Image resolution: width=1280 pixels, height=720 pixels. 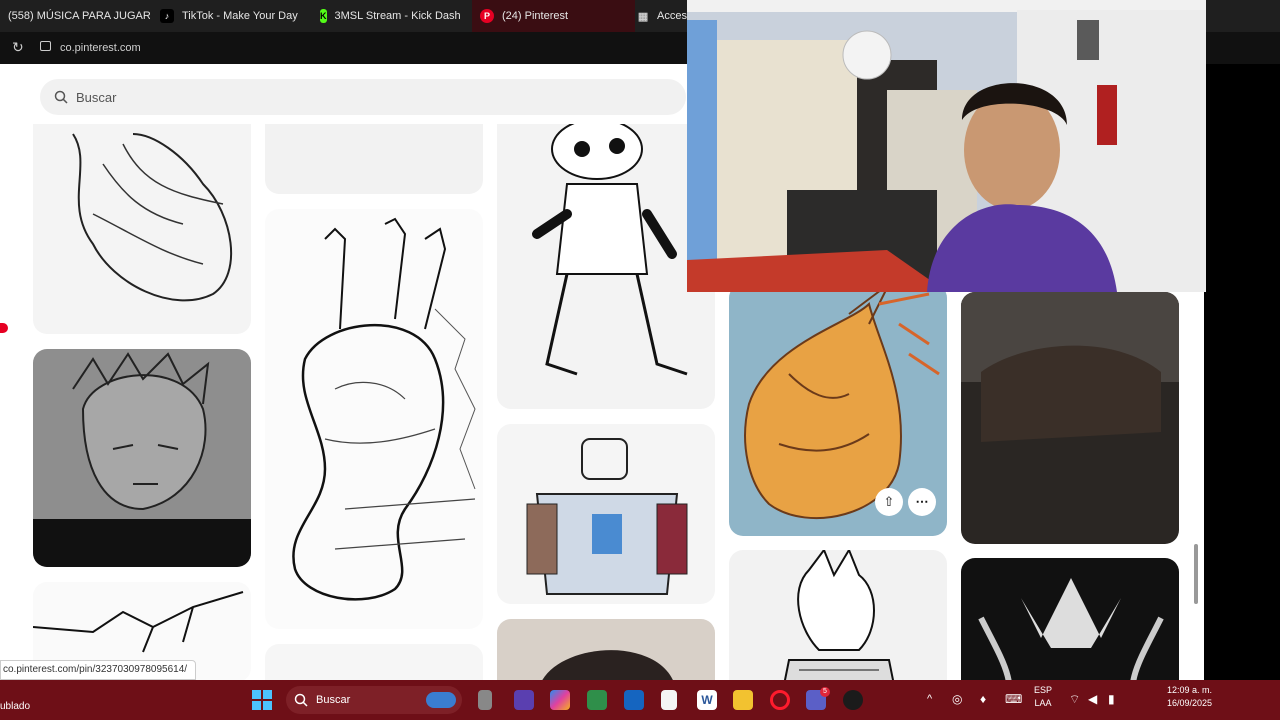 I want to click on tab-label: (558) MÚSICA PARA JUGAR, so click(x=79, y=16).